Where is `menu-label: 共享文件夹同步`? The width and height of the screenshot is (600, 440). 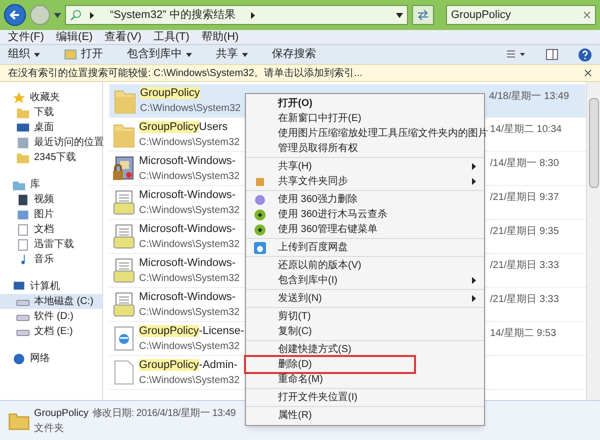
menu-label: 共享文件夹同步 is located at coordinates (313, 181).